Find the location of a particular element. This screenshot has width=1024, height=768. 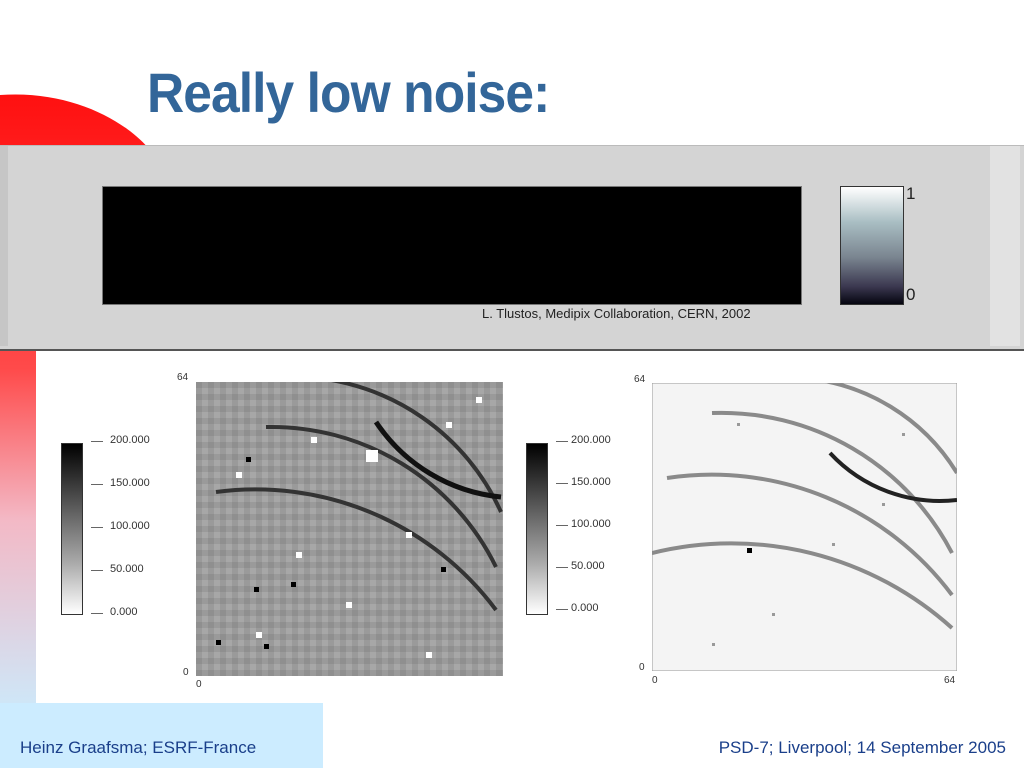

left-legend-tick: 100.000 is located at coordinates (130, 526).